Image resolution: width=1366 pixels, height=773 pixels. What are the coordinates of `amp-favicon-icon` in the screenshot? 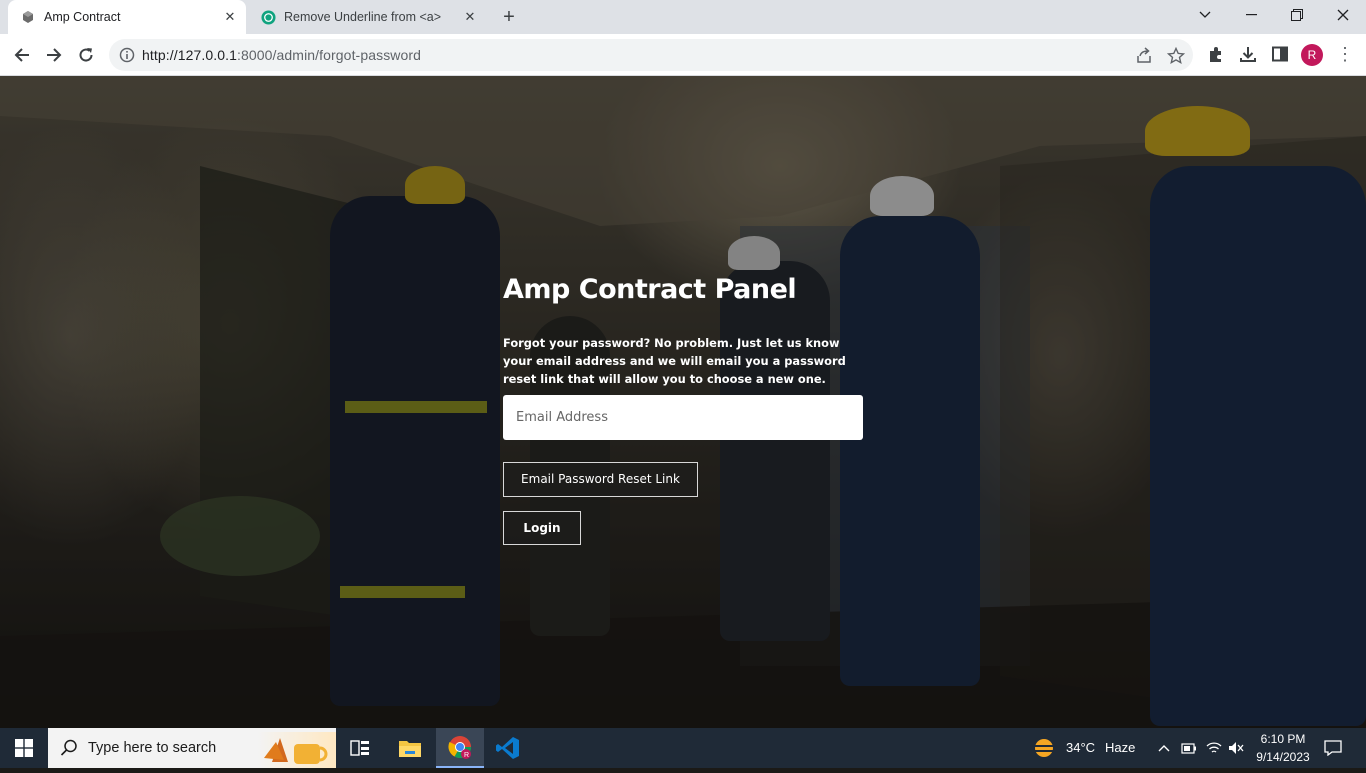 It's located at (28, 17).